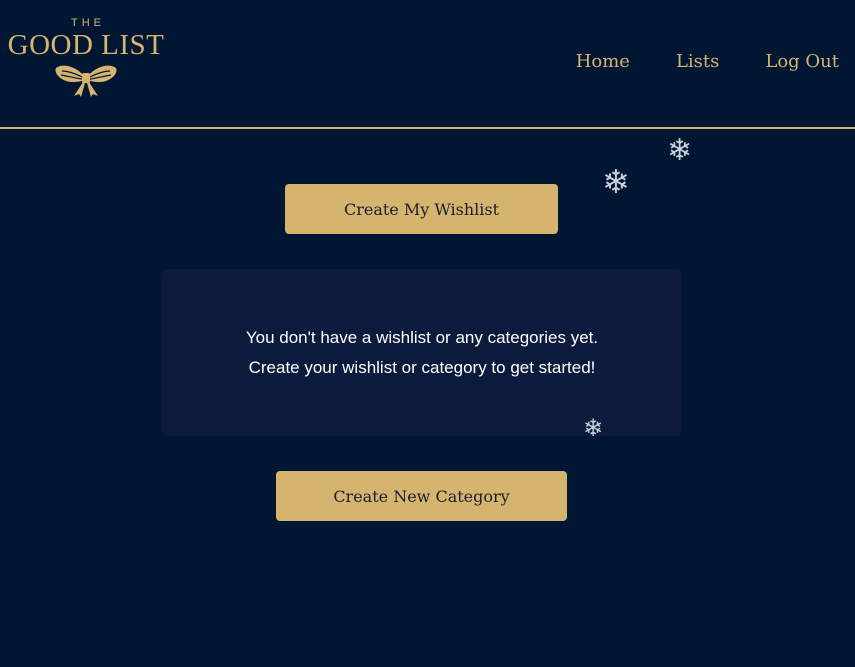 This screenshot has height=667, width=855. I want to click on nav-lists-link: Lists, so click(697, 62).